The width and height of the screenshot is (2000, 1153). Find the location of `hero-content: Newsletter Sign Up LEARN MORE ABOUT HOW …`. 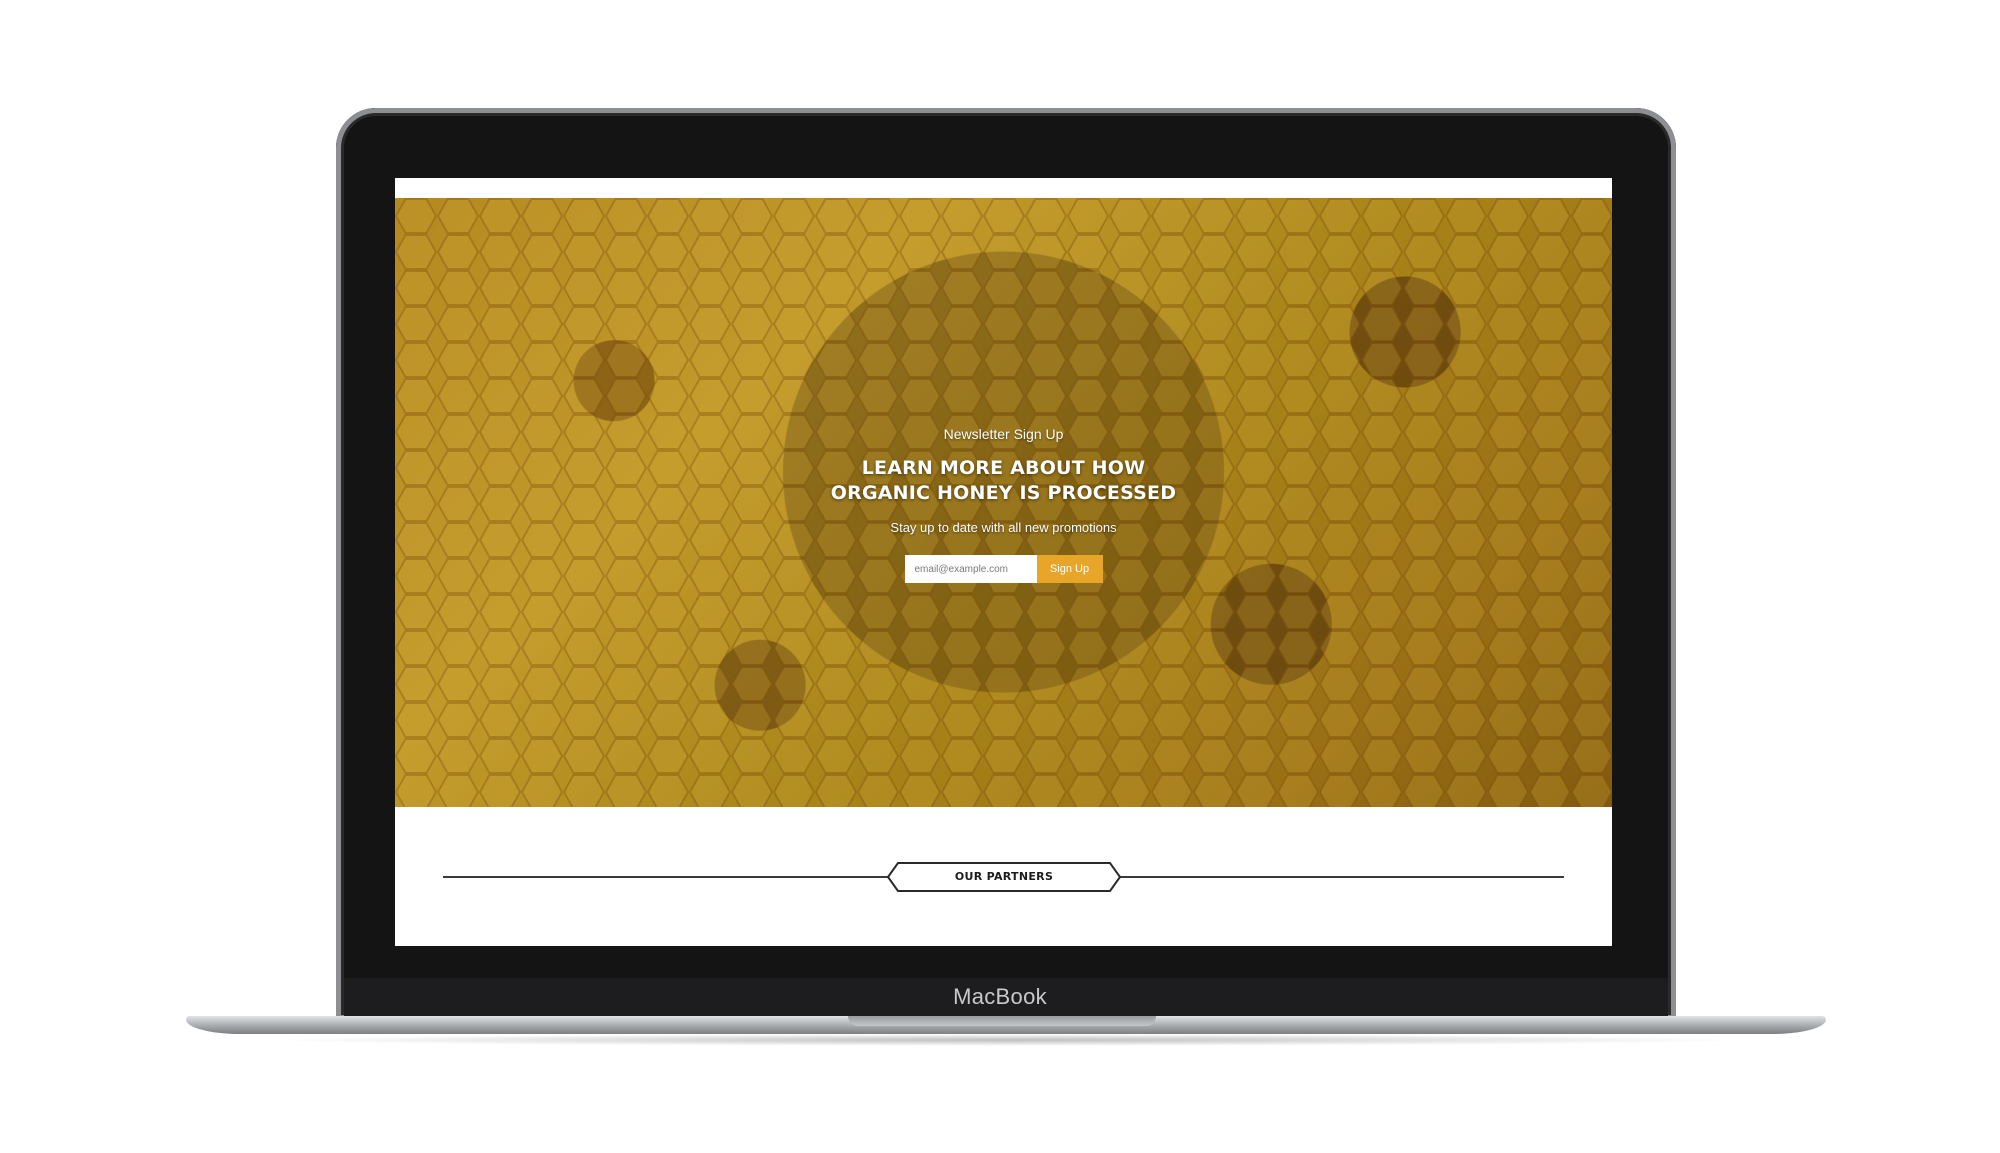

hero-content: Newsletter Sign Up LEARN MORE ABOUT HOW … is located at coordinates (1003, 504).